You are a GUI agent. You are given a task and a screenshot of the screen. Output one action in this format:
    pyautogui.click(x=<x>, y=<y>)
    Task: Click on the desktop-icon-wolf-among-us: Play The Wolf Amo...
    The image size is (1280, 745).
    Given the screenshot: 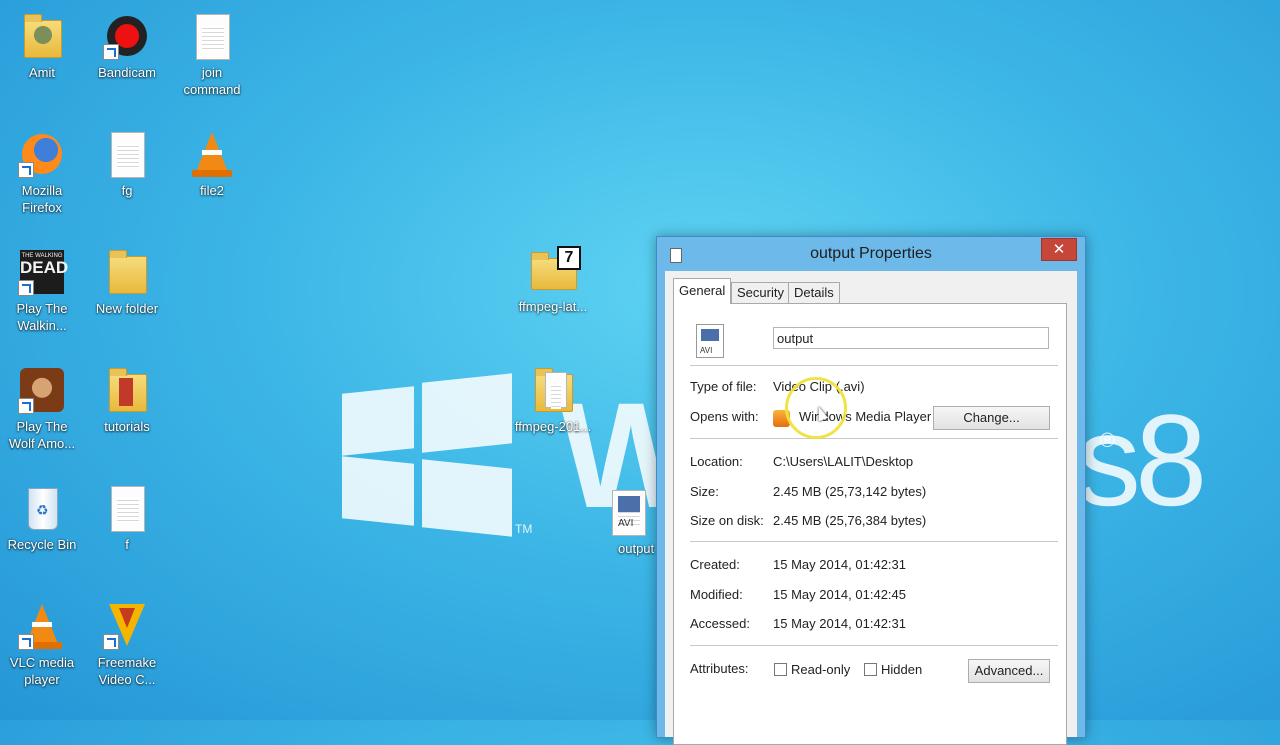 What is the action you would take?
    pyautogui.click(x=42, y=409)
    